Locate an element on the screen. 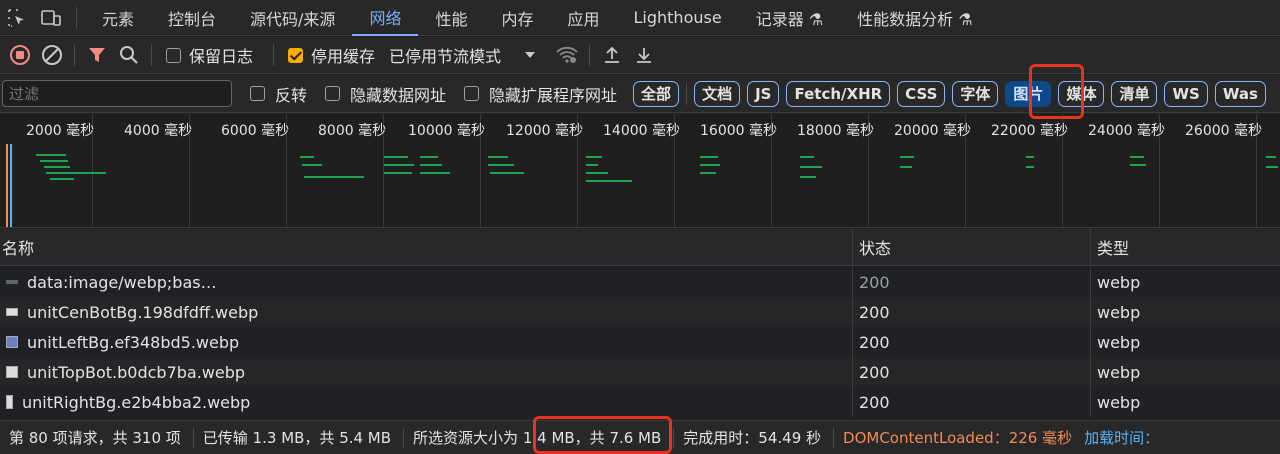 This screenshot has height=454, width=1280. filter-type-all: 全部 is located at coordinates (656, 93).